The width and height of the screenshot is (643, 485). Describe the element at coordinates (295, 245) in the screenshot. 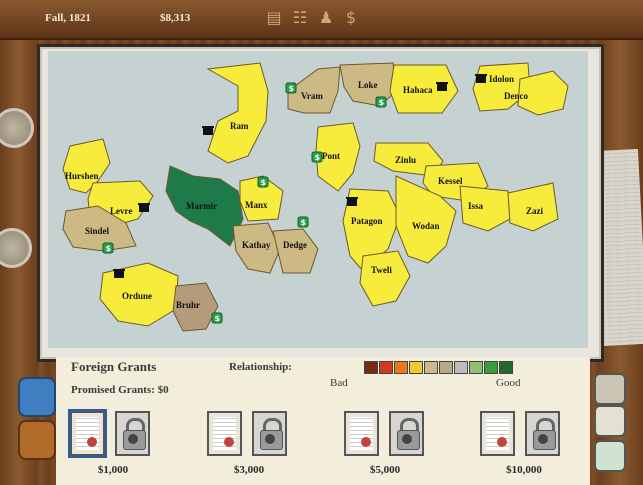

I see `country-label-dedge: Dedge` at that location.